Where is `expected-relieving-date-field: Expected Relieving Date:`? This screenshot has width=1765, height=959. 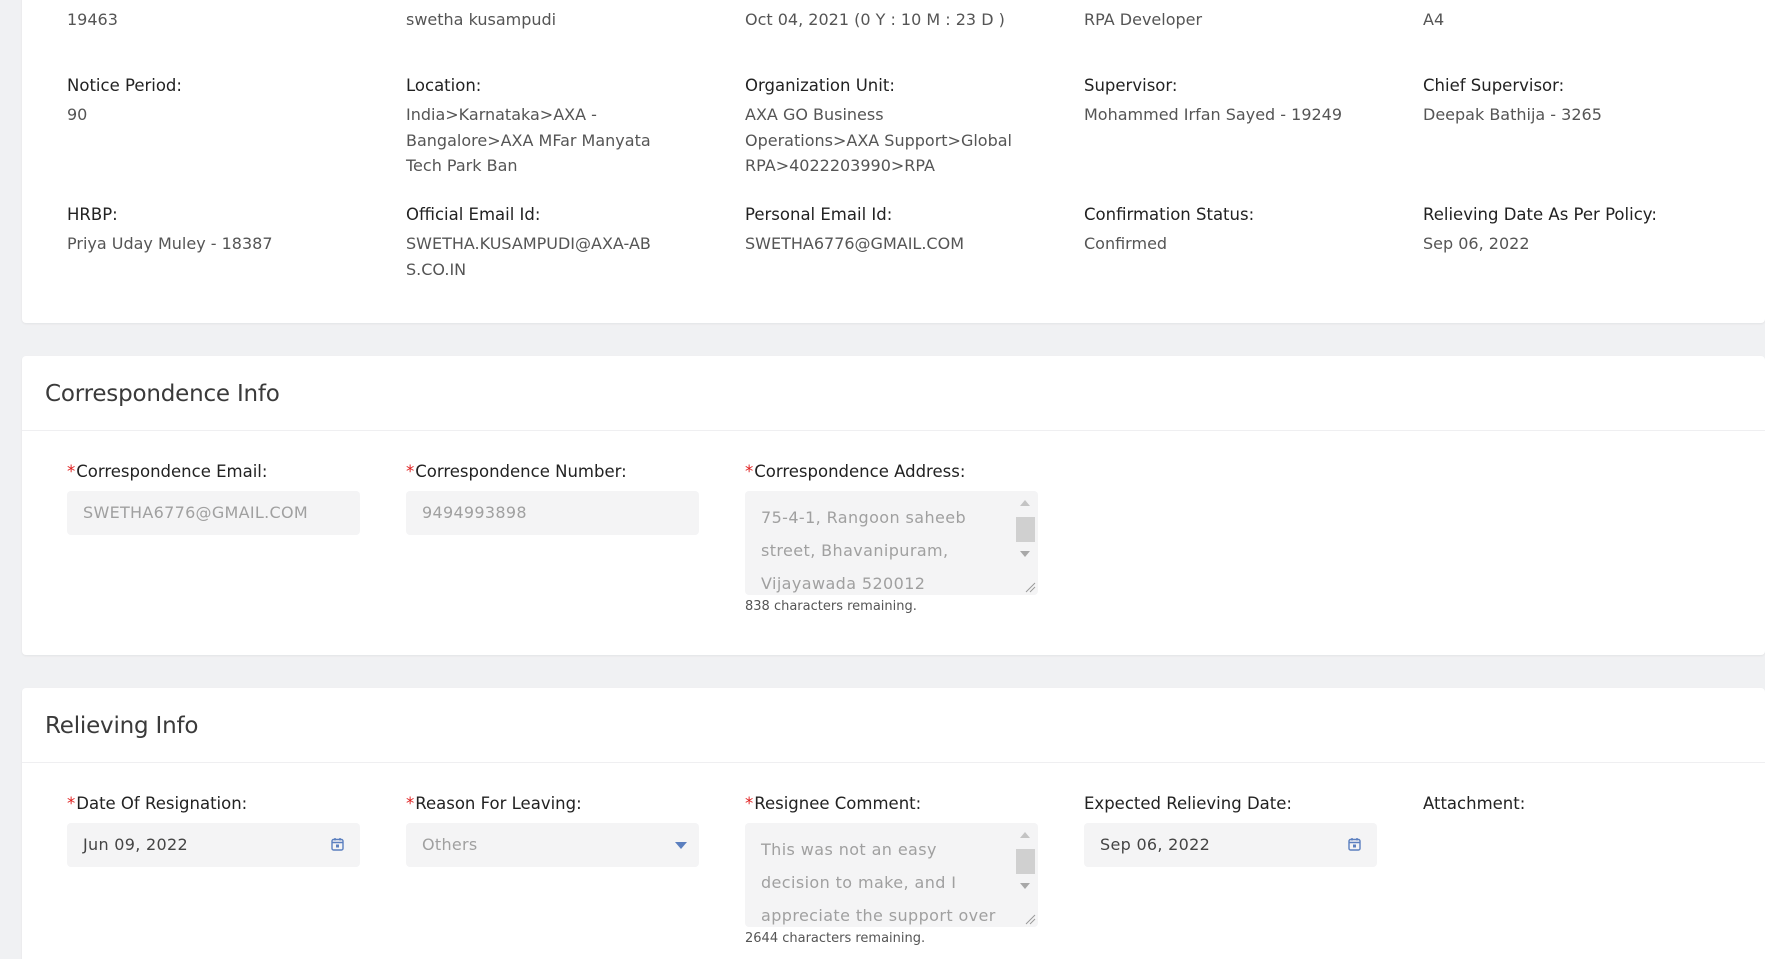 expected-relieving-date-field: Expected Relieving Date: is located at coordinates (1234, 803).